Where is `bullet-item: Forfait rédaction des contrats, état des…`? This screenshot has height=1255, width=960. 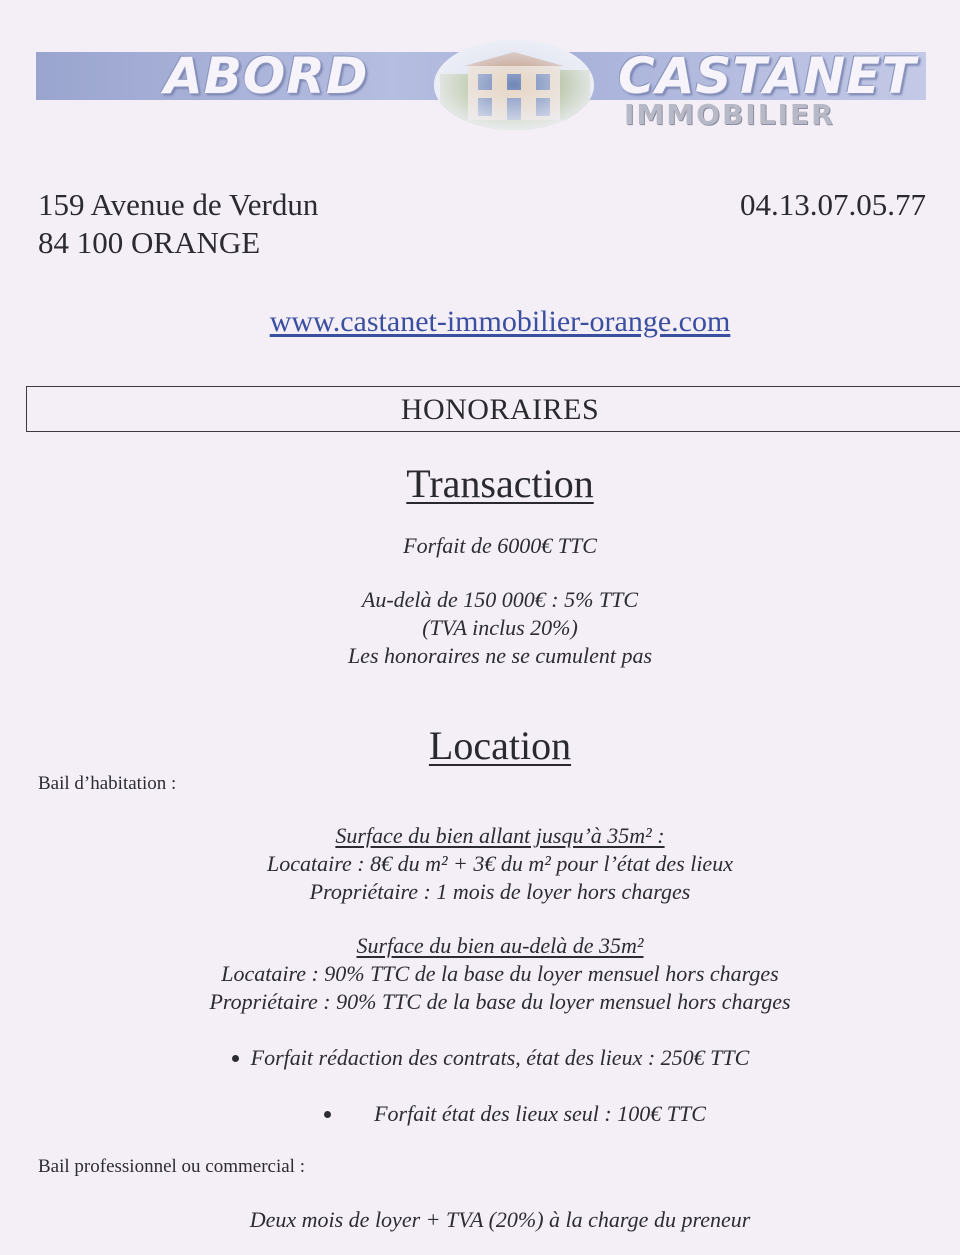
bullet-item: Forfait rédaction des contrats, état des… is located at coordinates (500, 1057).